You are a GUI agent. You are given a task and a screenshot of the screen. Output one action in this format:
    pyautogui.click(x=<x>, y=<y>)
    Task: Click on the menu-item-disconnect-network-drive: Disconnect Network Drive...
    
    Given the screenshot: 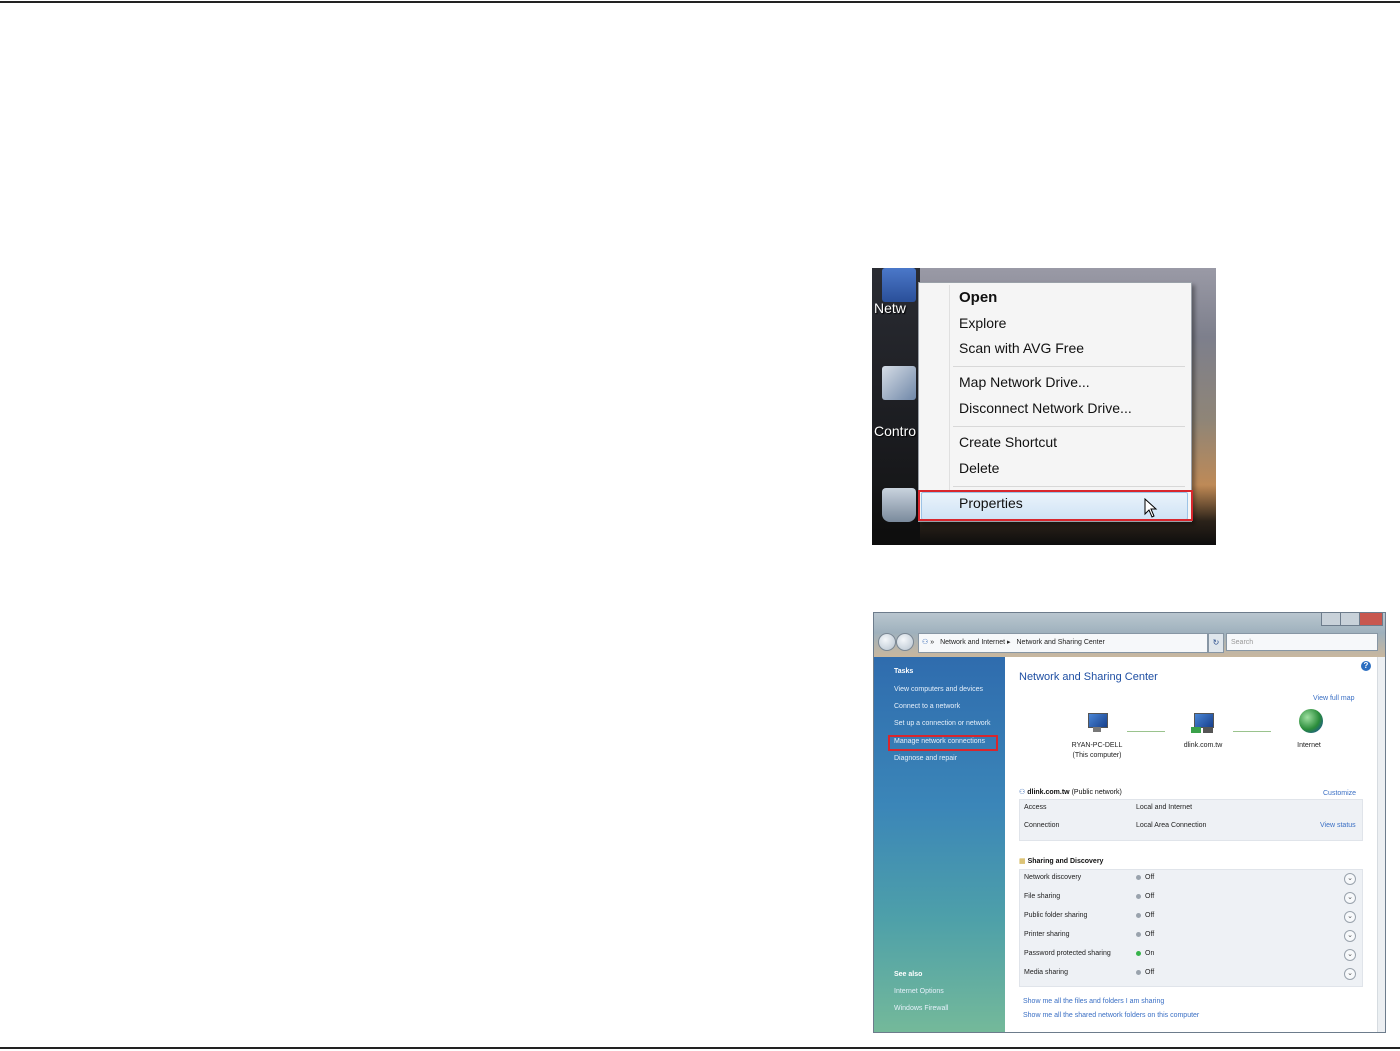 What is the action you would take?
    pyautogui.click(x=1045, y=408)
    